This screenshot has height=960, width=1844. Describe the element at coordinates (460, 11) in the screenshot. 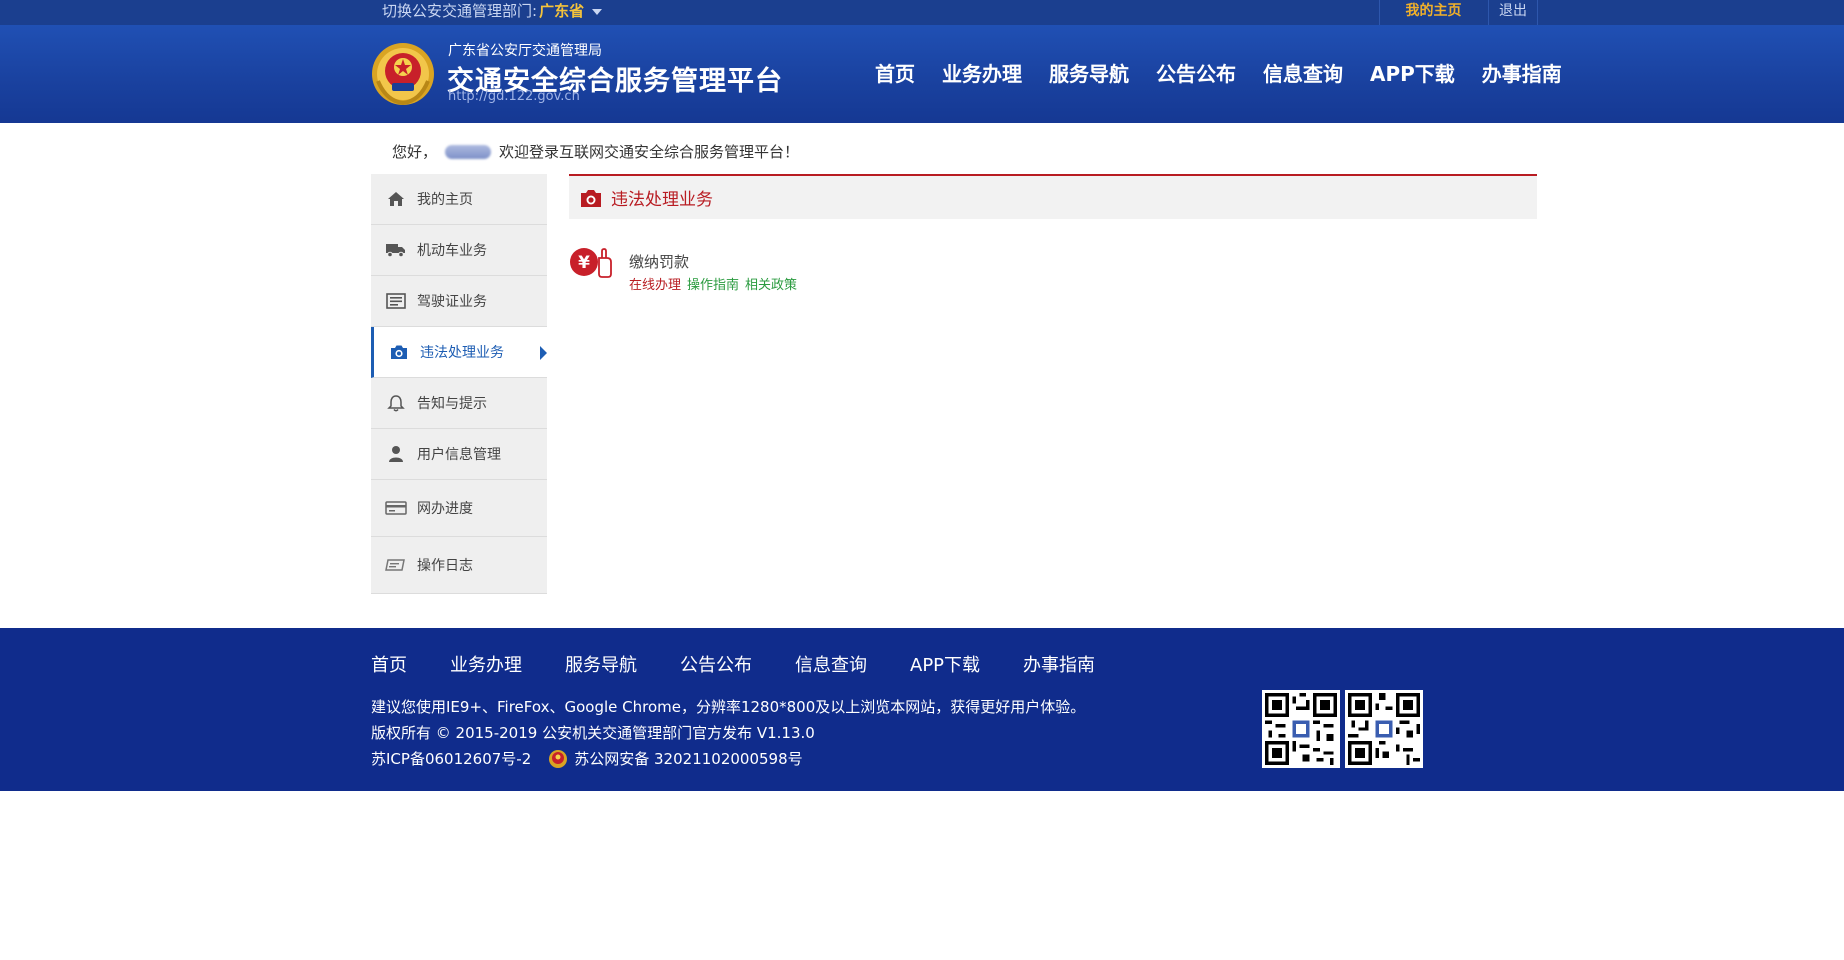

I see `department-switch-label: 切换公安交通管理部门:` at that location.